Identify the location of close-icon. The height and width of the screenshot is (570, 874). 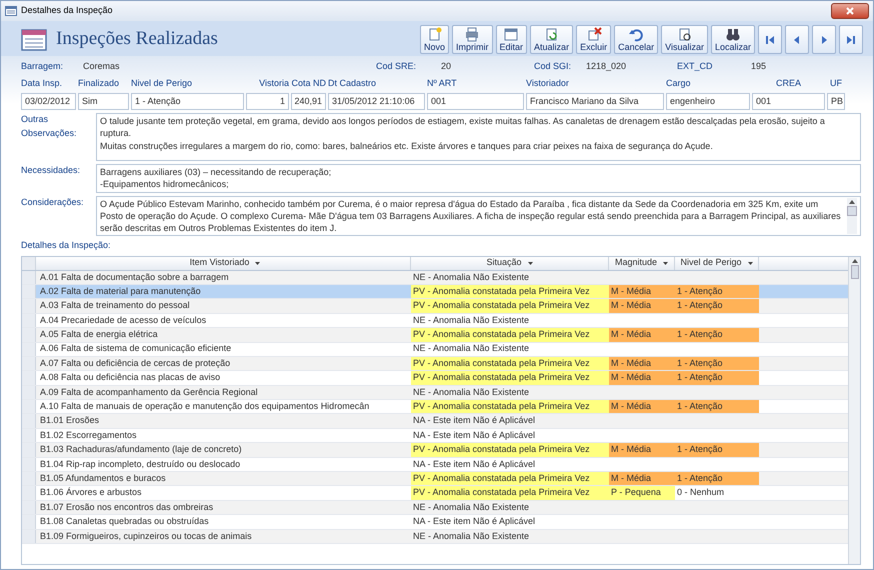
(850, 11).